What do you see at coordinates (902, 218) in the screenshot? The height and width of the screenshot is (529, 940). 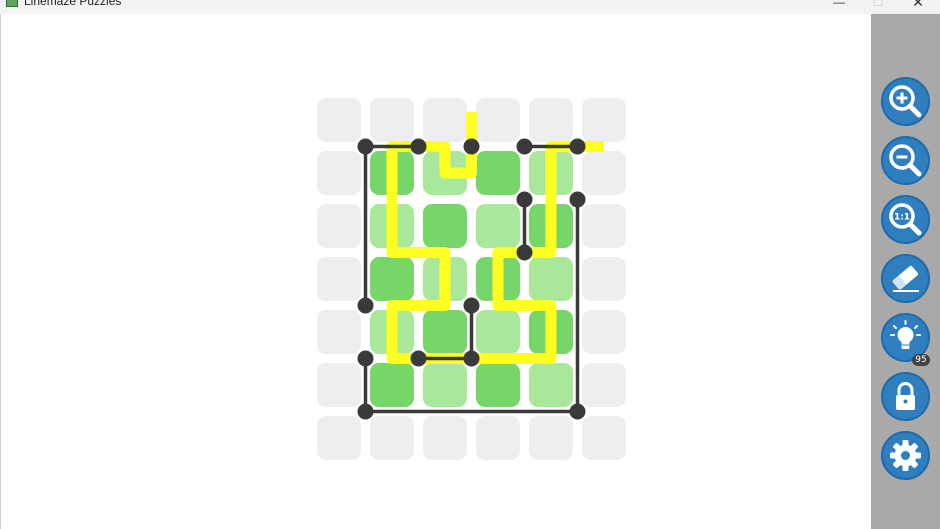 I see `zoom-reset-label: 1:1` at bounding box center [902, 218].